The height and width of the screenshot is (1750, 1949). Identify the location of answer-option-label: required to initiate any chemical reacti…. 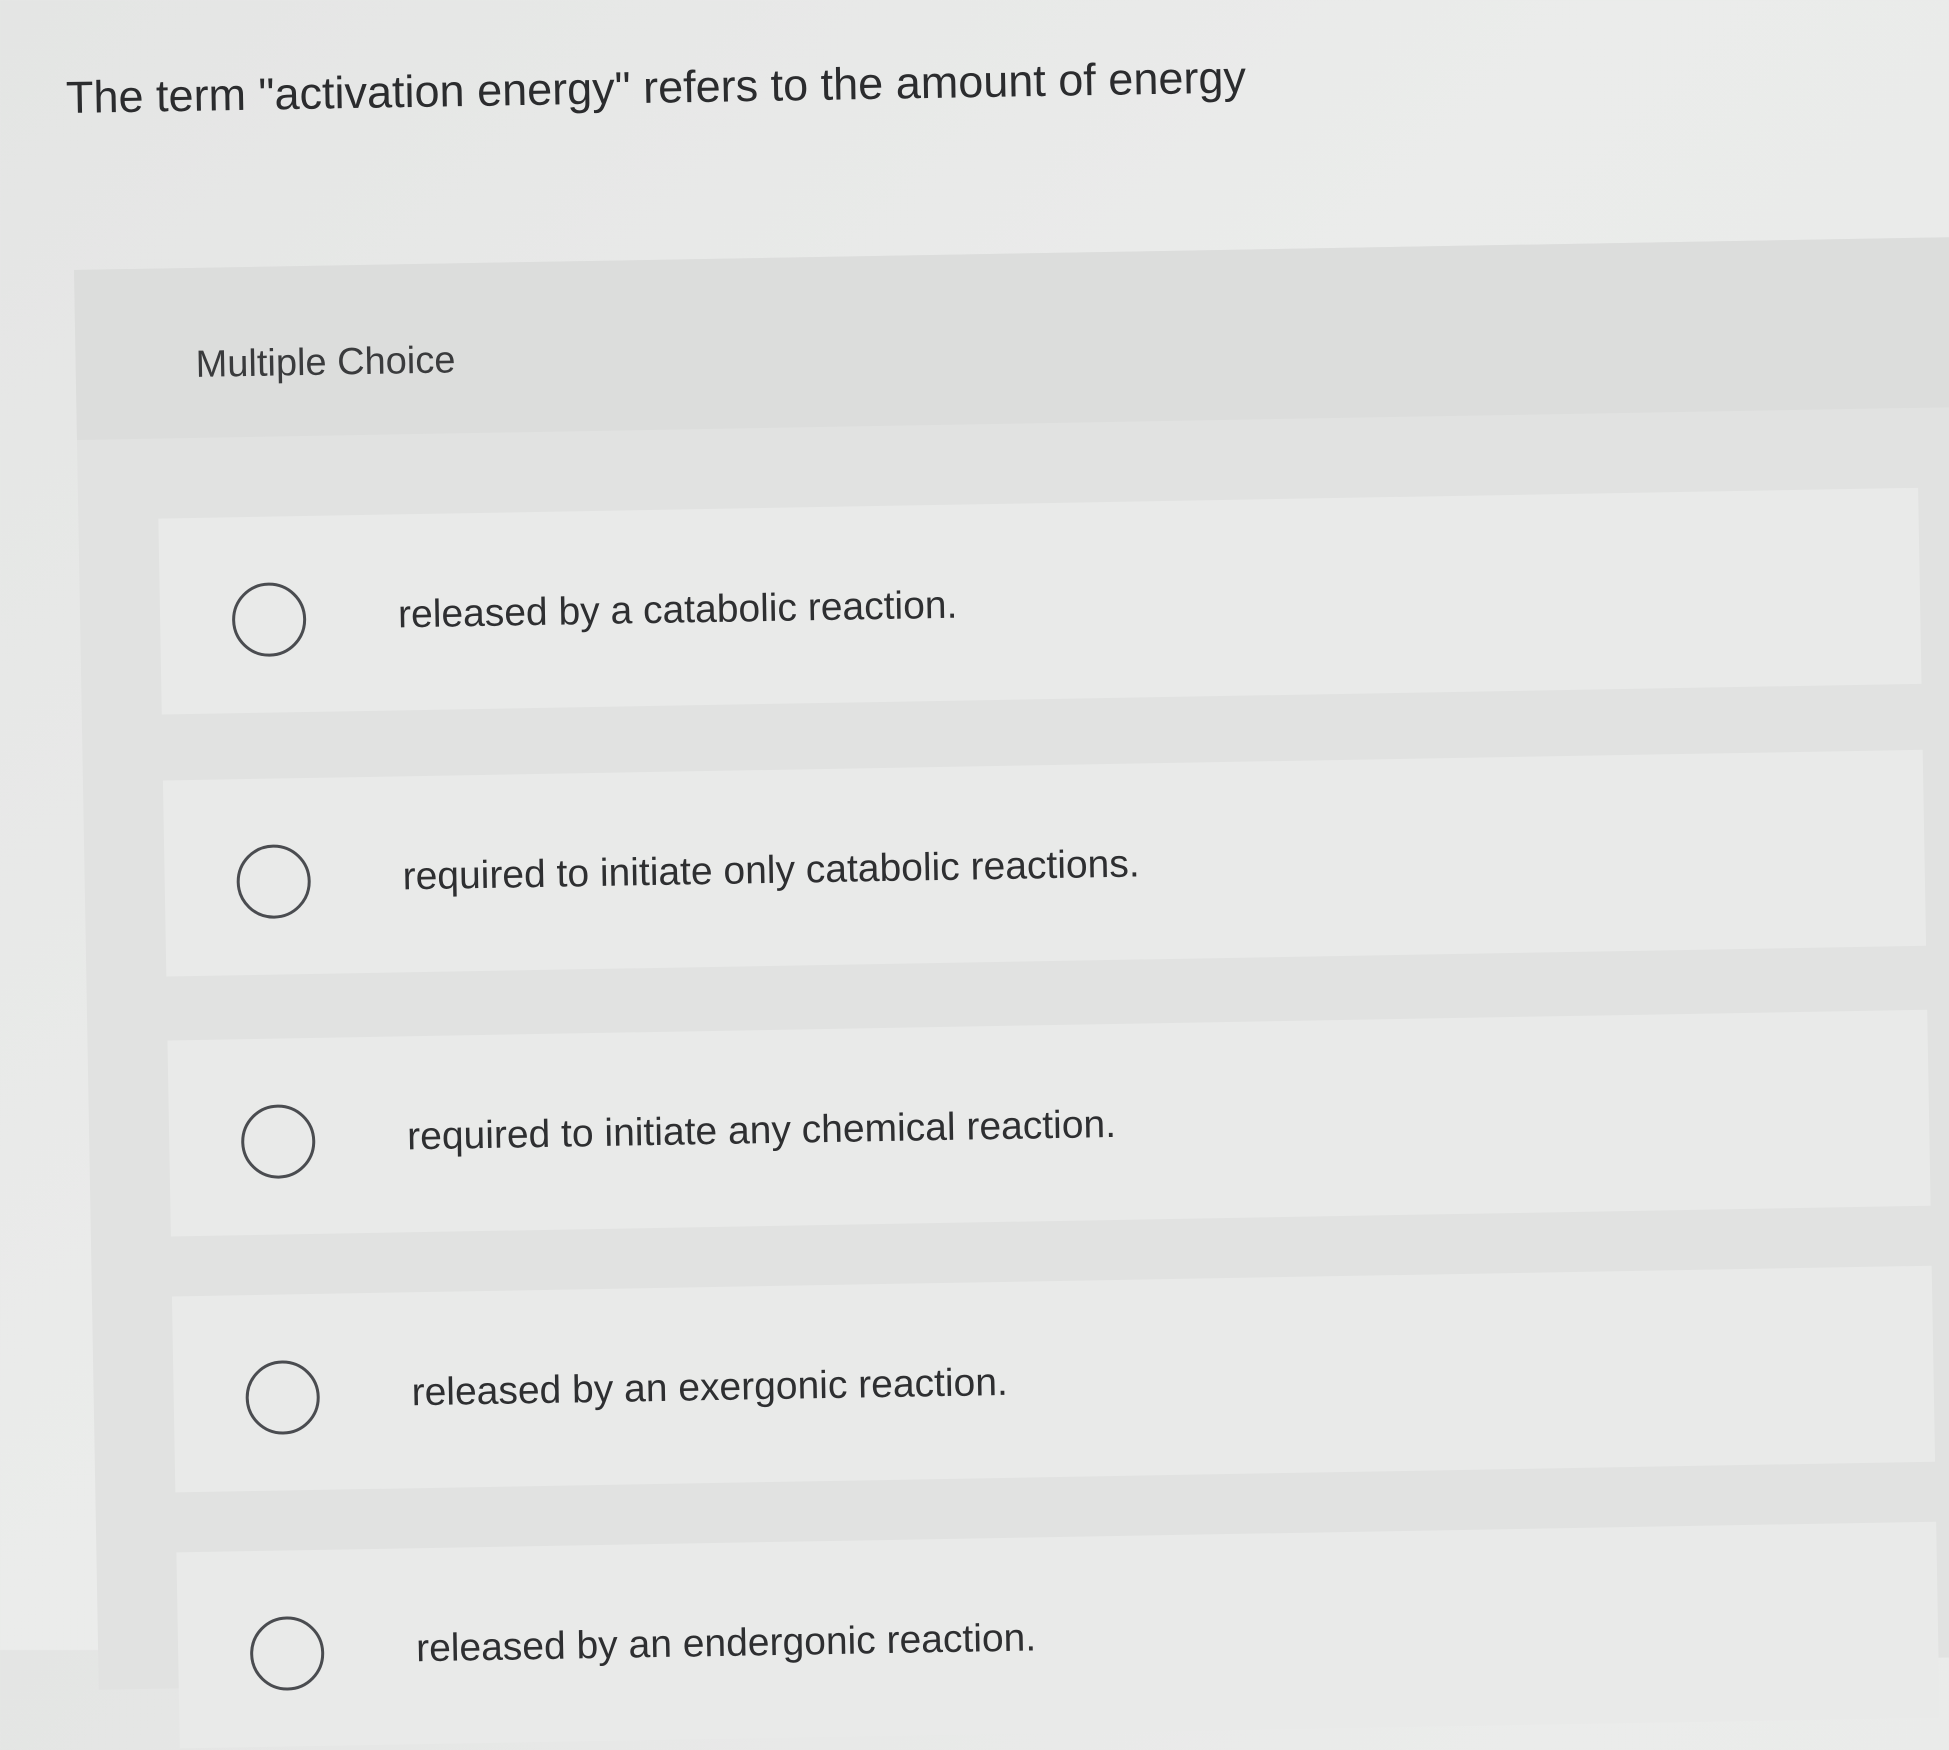
(761, 1130).